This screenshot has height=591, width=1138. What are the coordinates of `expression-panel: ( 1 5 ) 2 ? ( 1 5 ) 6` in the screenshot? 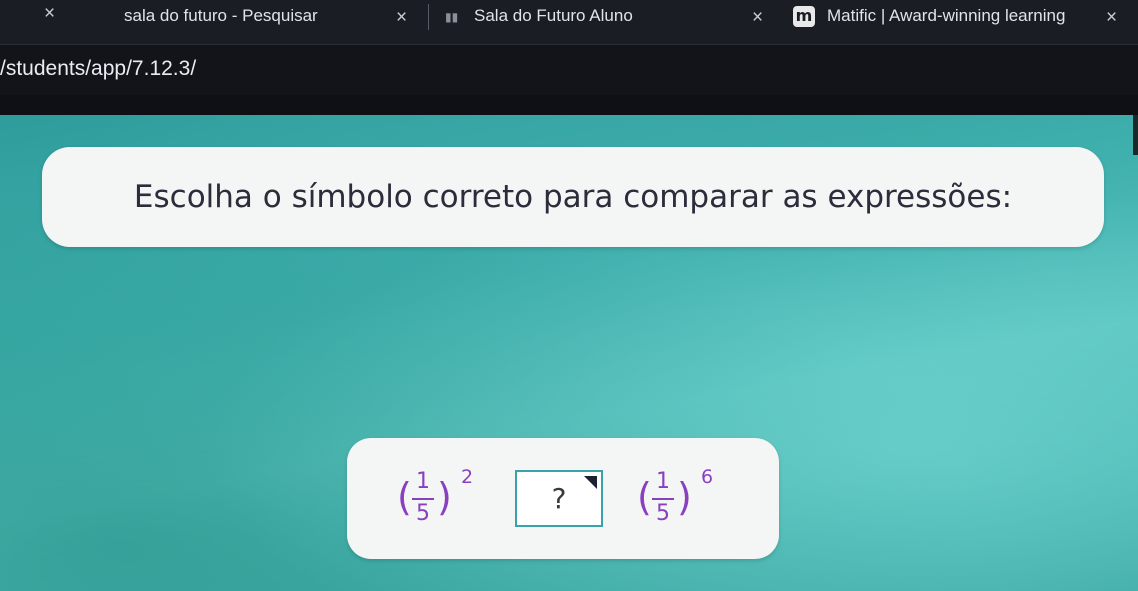 It's located at (563, 498).